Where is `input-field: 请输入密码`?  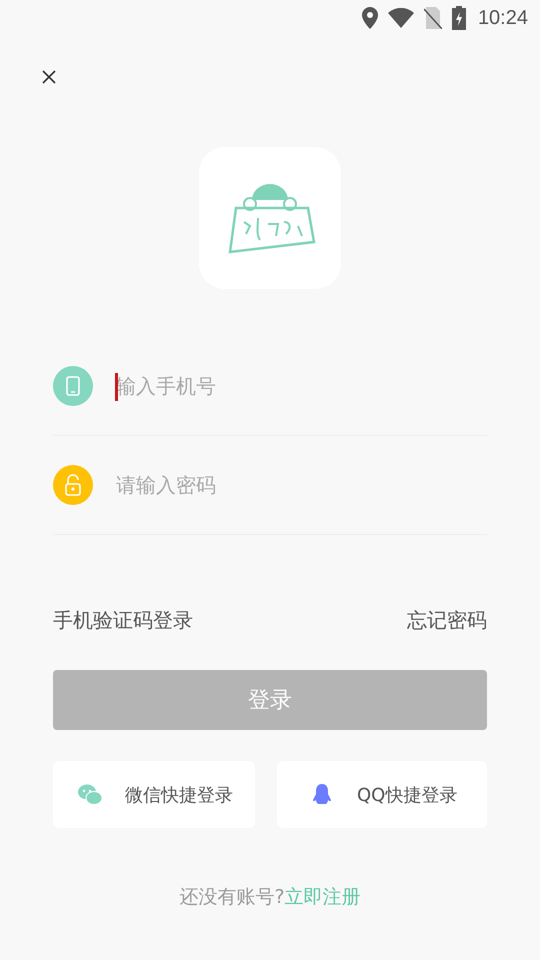 input-field: 请输入密码 is located at coordinates (266, 485).